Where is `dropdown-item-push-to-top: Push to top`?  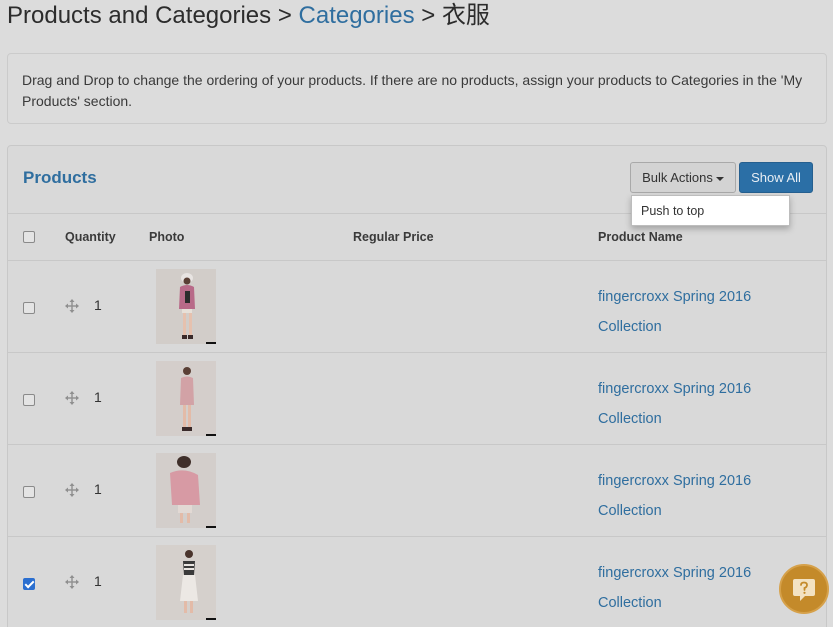
dropdown-item-push-to-top: Push to top is located at coordinates (710, 211).